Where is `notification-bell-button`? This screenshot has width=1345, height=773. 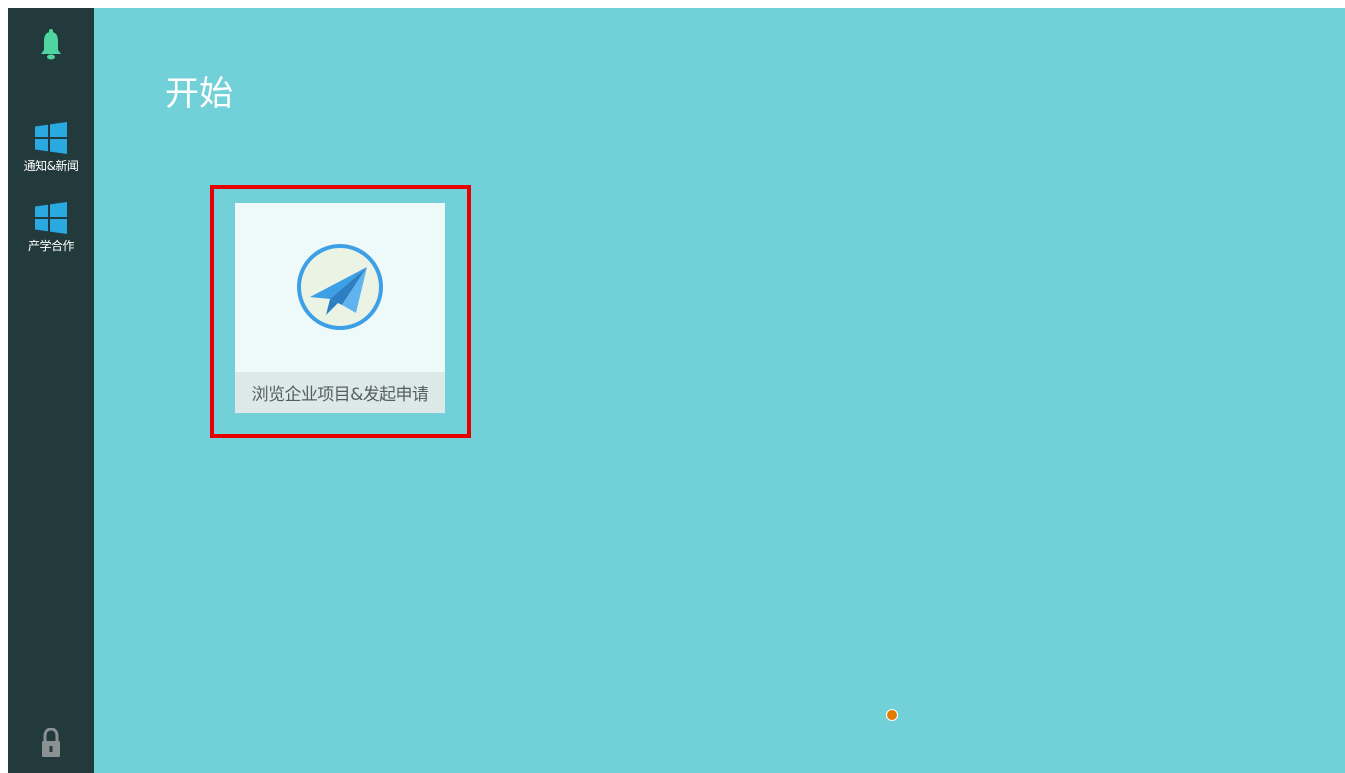 notification-bell-button is located at coordinates (51, 45).